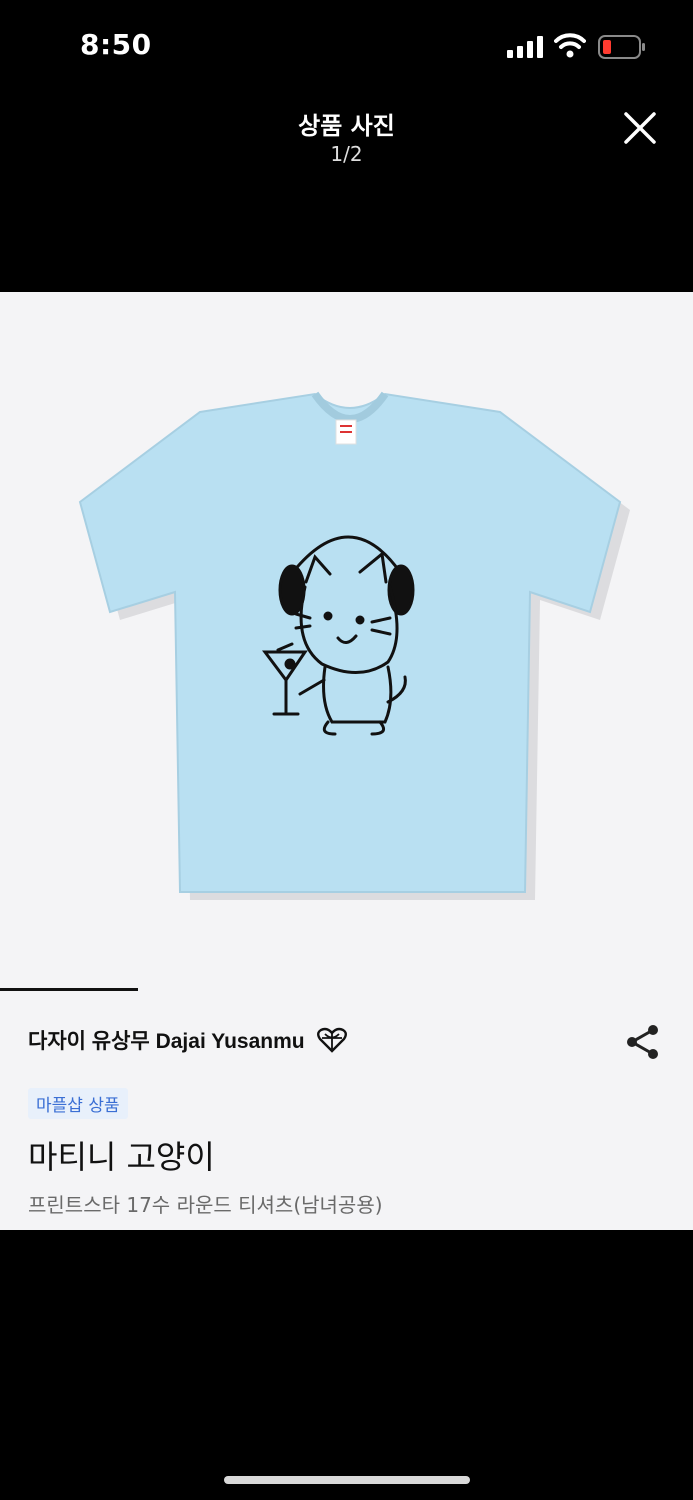  I want to click on shop-name: 다자이 유상무 Dajai Yusanmu, so click(166, 1040).